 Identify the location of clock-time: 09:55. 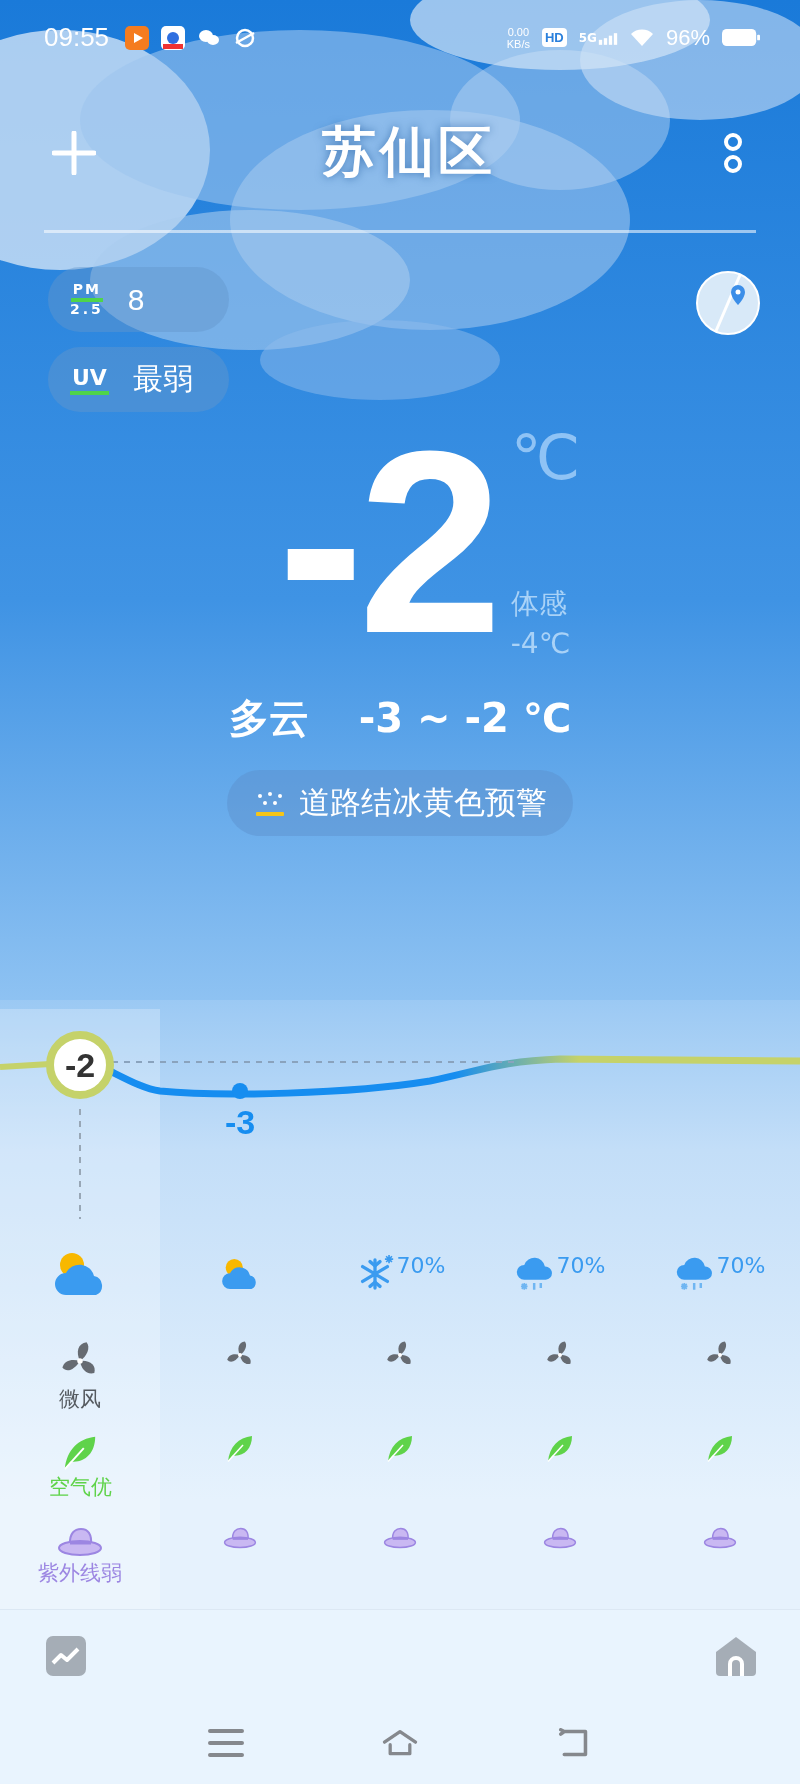
(77, 37).